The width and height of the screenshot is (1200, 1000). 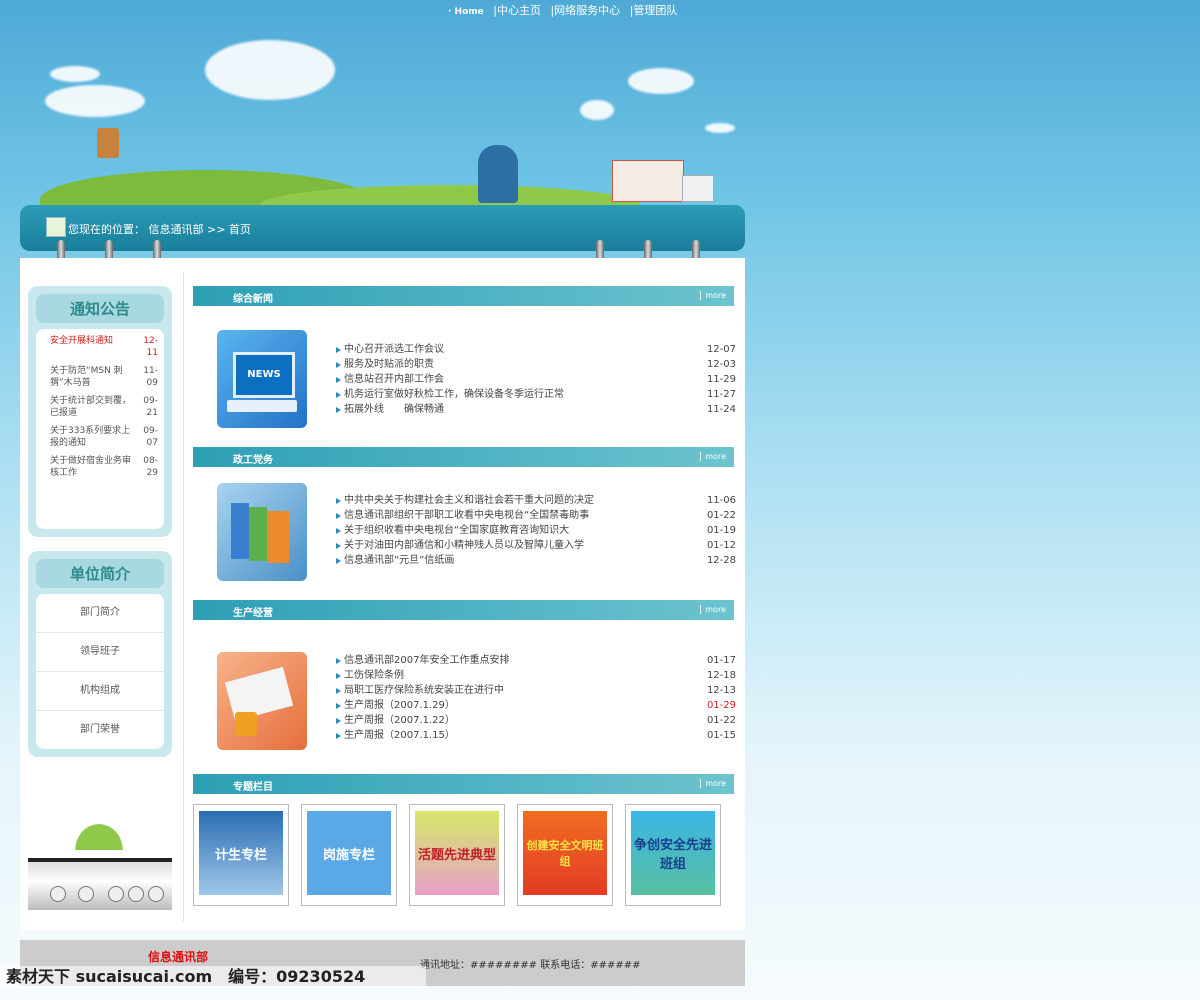 I want to click on list-item: 信息通讯部组织干部职工收看中央电视台“全国禁毒助事 01-22, so click(x=536, y=515).